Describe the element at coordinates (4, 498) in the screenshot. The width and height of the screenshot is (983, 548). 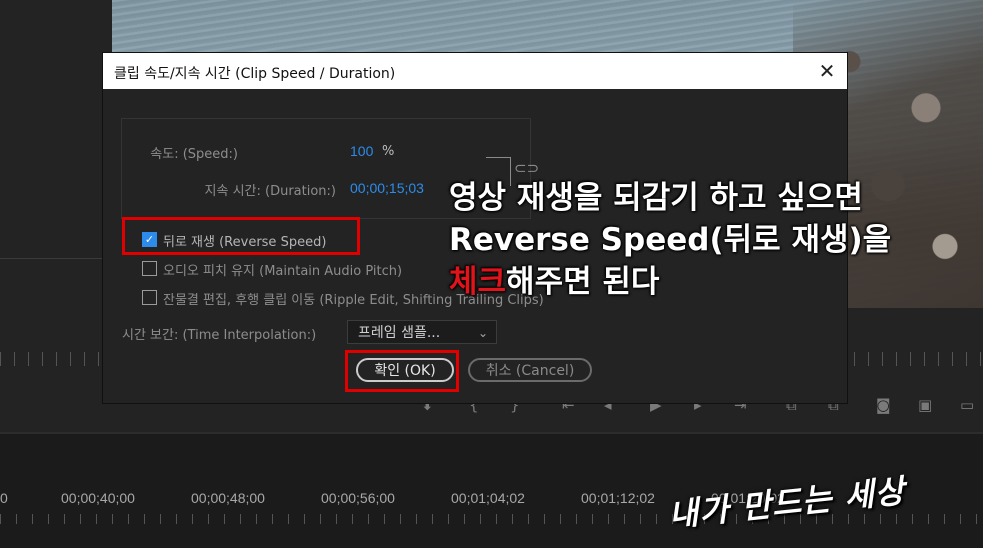
I see `timecode-label: 0` at that location.